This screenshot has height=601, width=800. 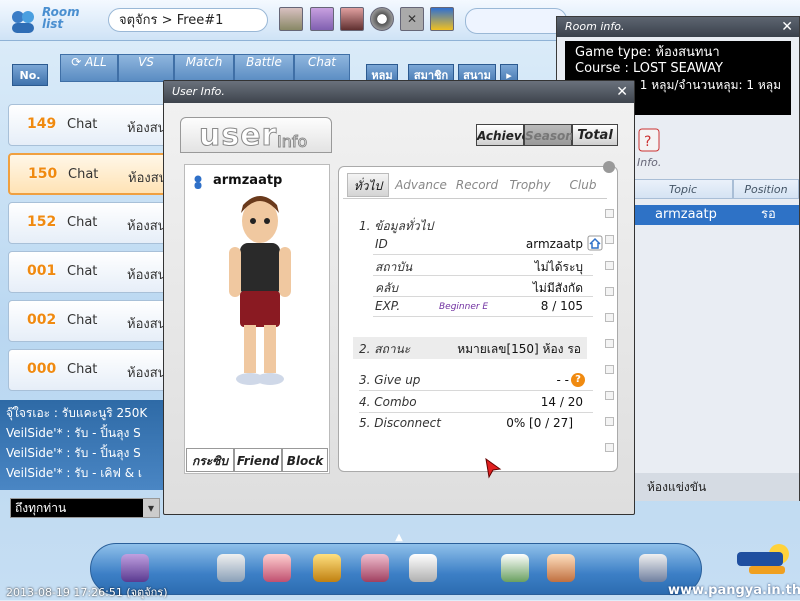 I want to click on tab-match: Match, so click(x=204, y=68).